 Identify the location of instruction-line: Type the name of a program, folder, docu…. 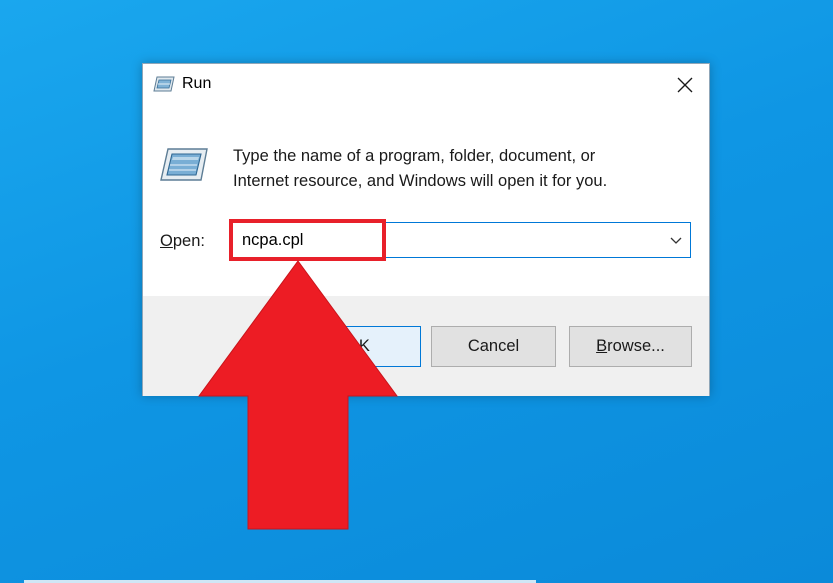
(414, 156).